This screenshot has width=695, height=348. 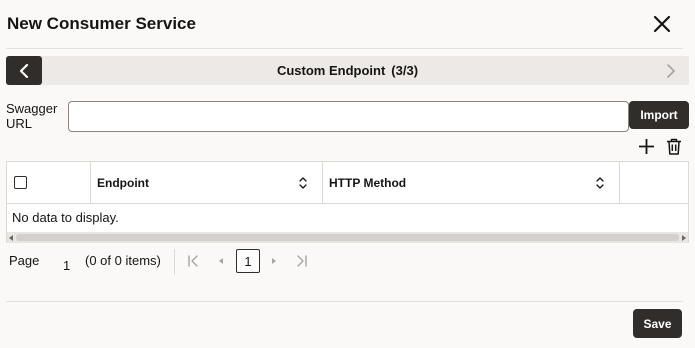 What do you see at coordinates (49, 183) in the screenshot?
I see `select-all-header` at bounding box center [49, 183].